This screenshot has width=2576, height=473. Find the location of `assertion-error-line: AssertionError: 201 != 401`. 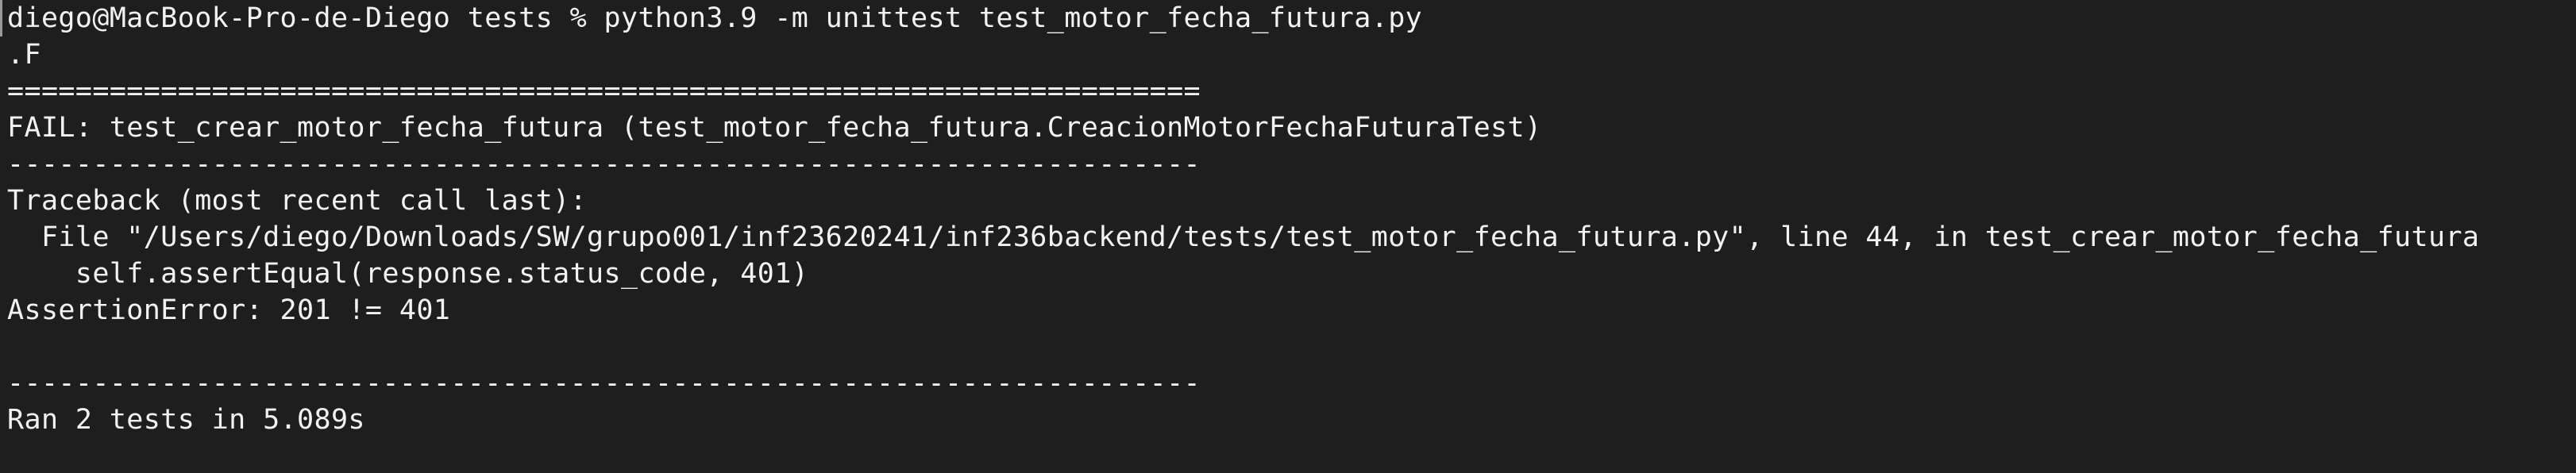

assertion-error-line: AssertionError: 201 != 401 is located at coordinates (229, 310).